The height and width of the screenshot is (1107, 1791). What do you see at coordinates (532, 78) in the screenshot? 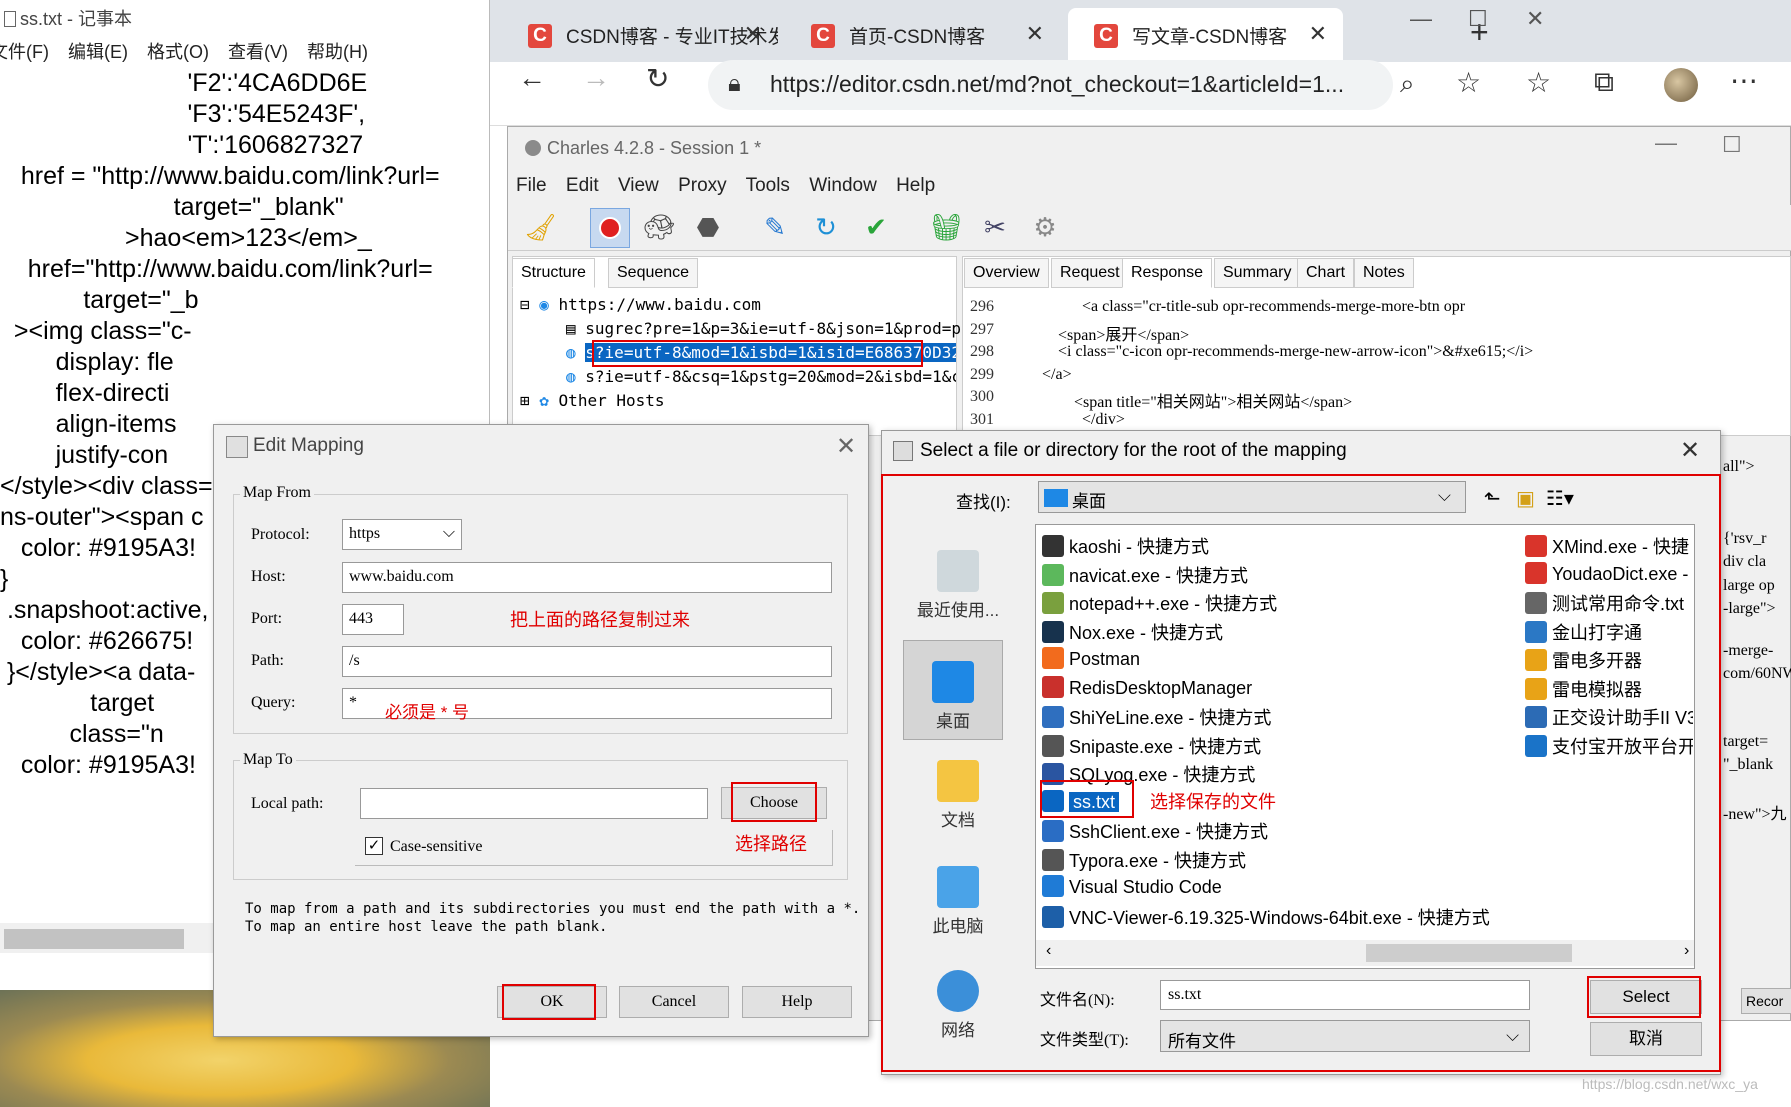
I see `back-icon: ←` at bounding box center [532, 78].